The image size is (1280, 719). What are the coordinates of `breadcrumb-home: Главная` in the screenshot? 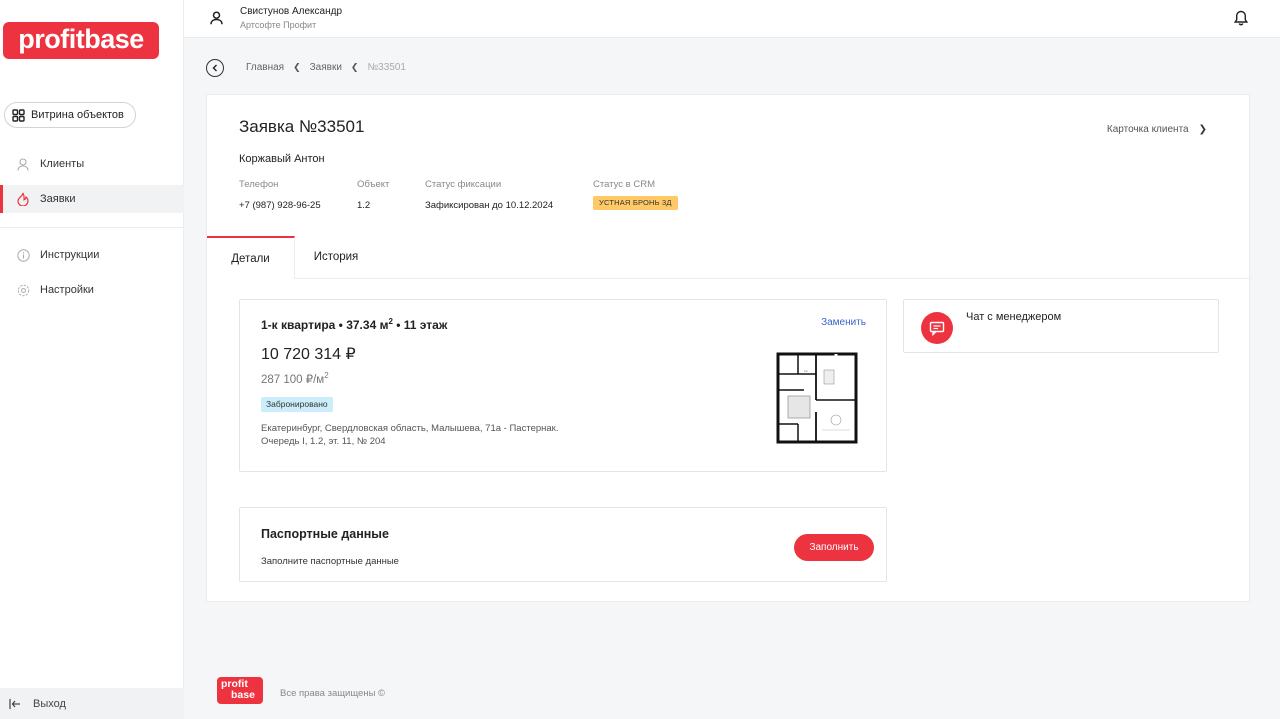 It's located at (265, 67).